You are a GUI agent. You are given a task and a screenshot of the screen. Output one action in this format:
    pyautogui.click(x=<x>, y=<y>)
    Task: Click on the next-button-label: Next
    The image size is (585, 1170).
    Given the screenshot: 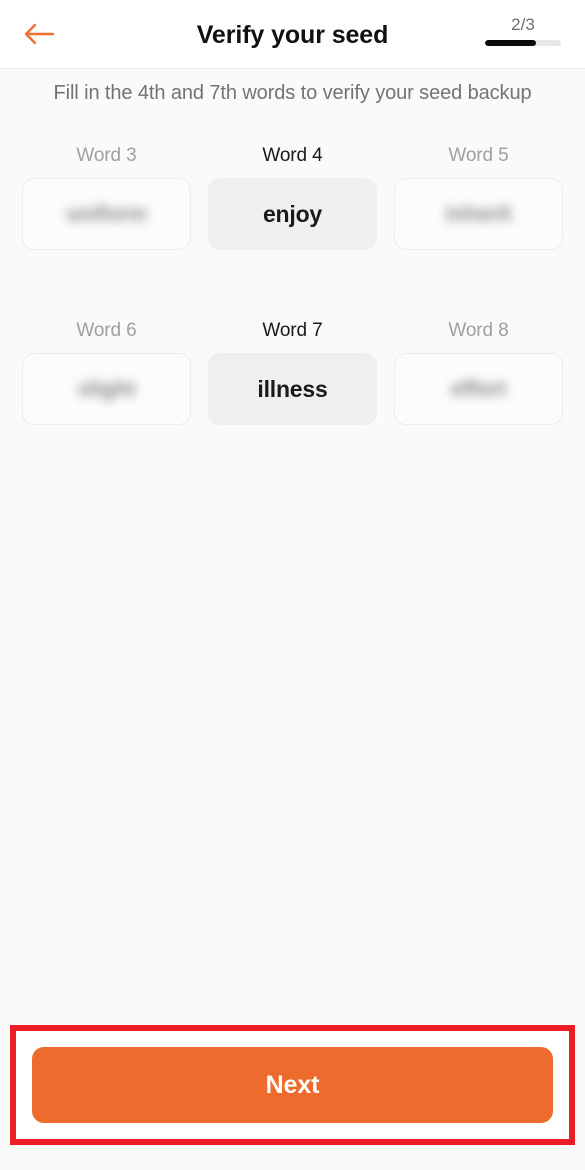 What is the action you would take?
    pyautogui.click(x=292, y=1084)
    